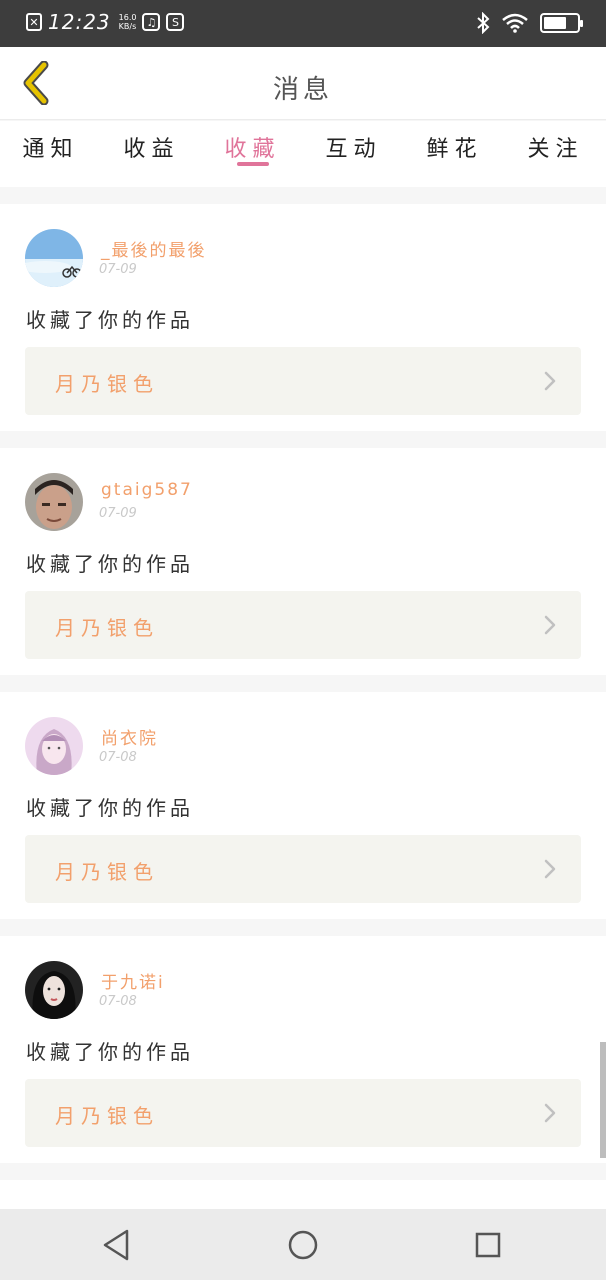  What do you see at coordinates (454, 149) in the screenshot?
I see `tab-label: 鲜花` at bounding box center [454, 149].